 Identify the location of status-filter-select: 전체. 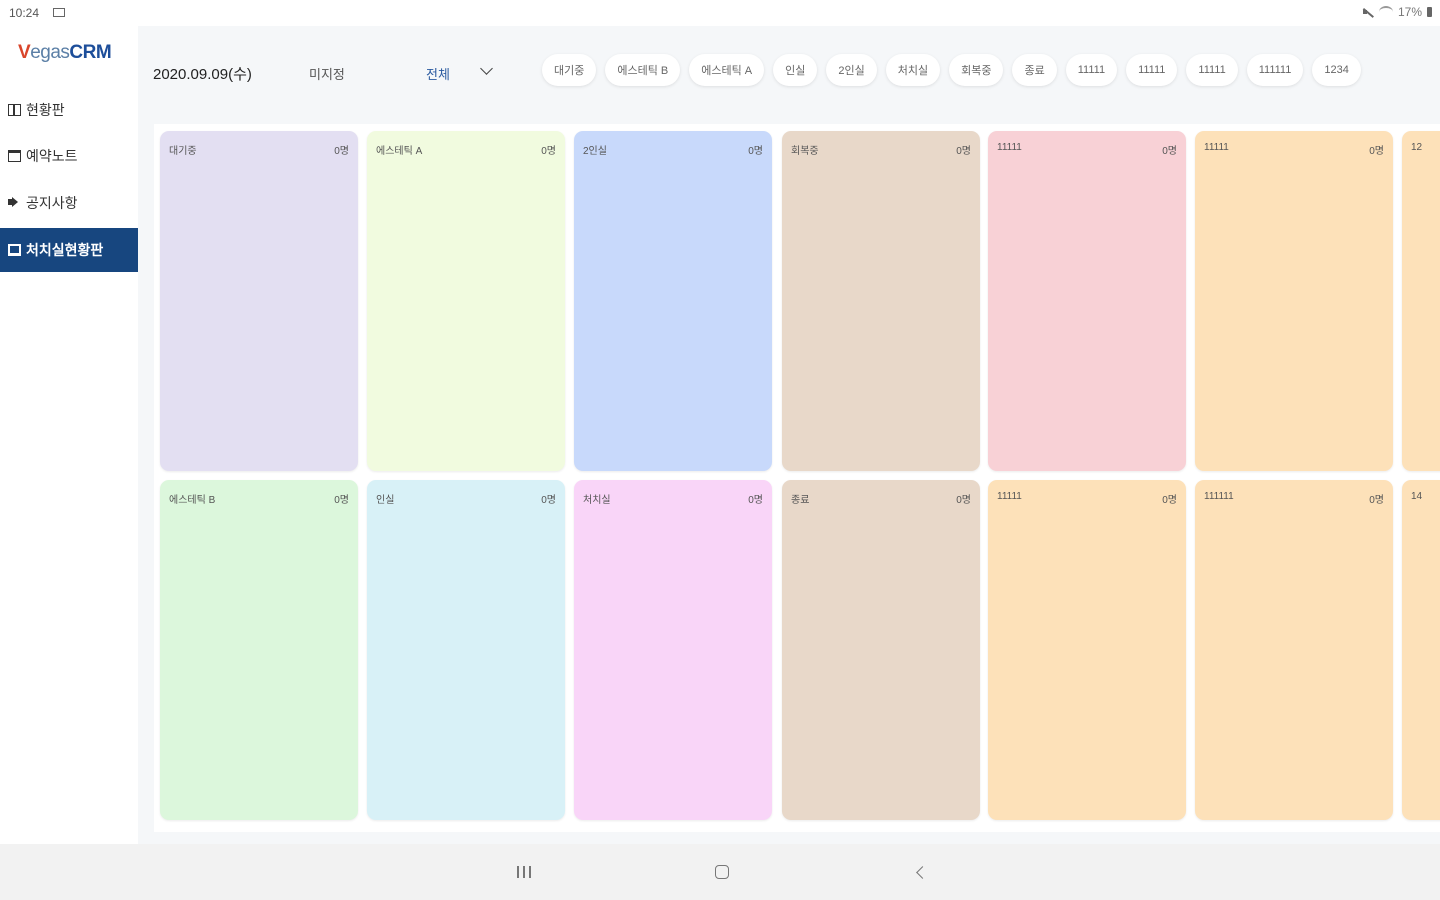
(438, 73).